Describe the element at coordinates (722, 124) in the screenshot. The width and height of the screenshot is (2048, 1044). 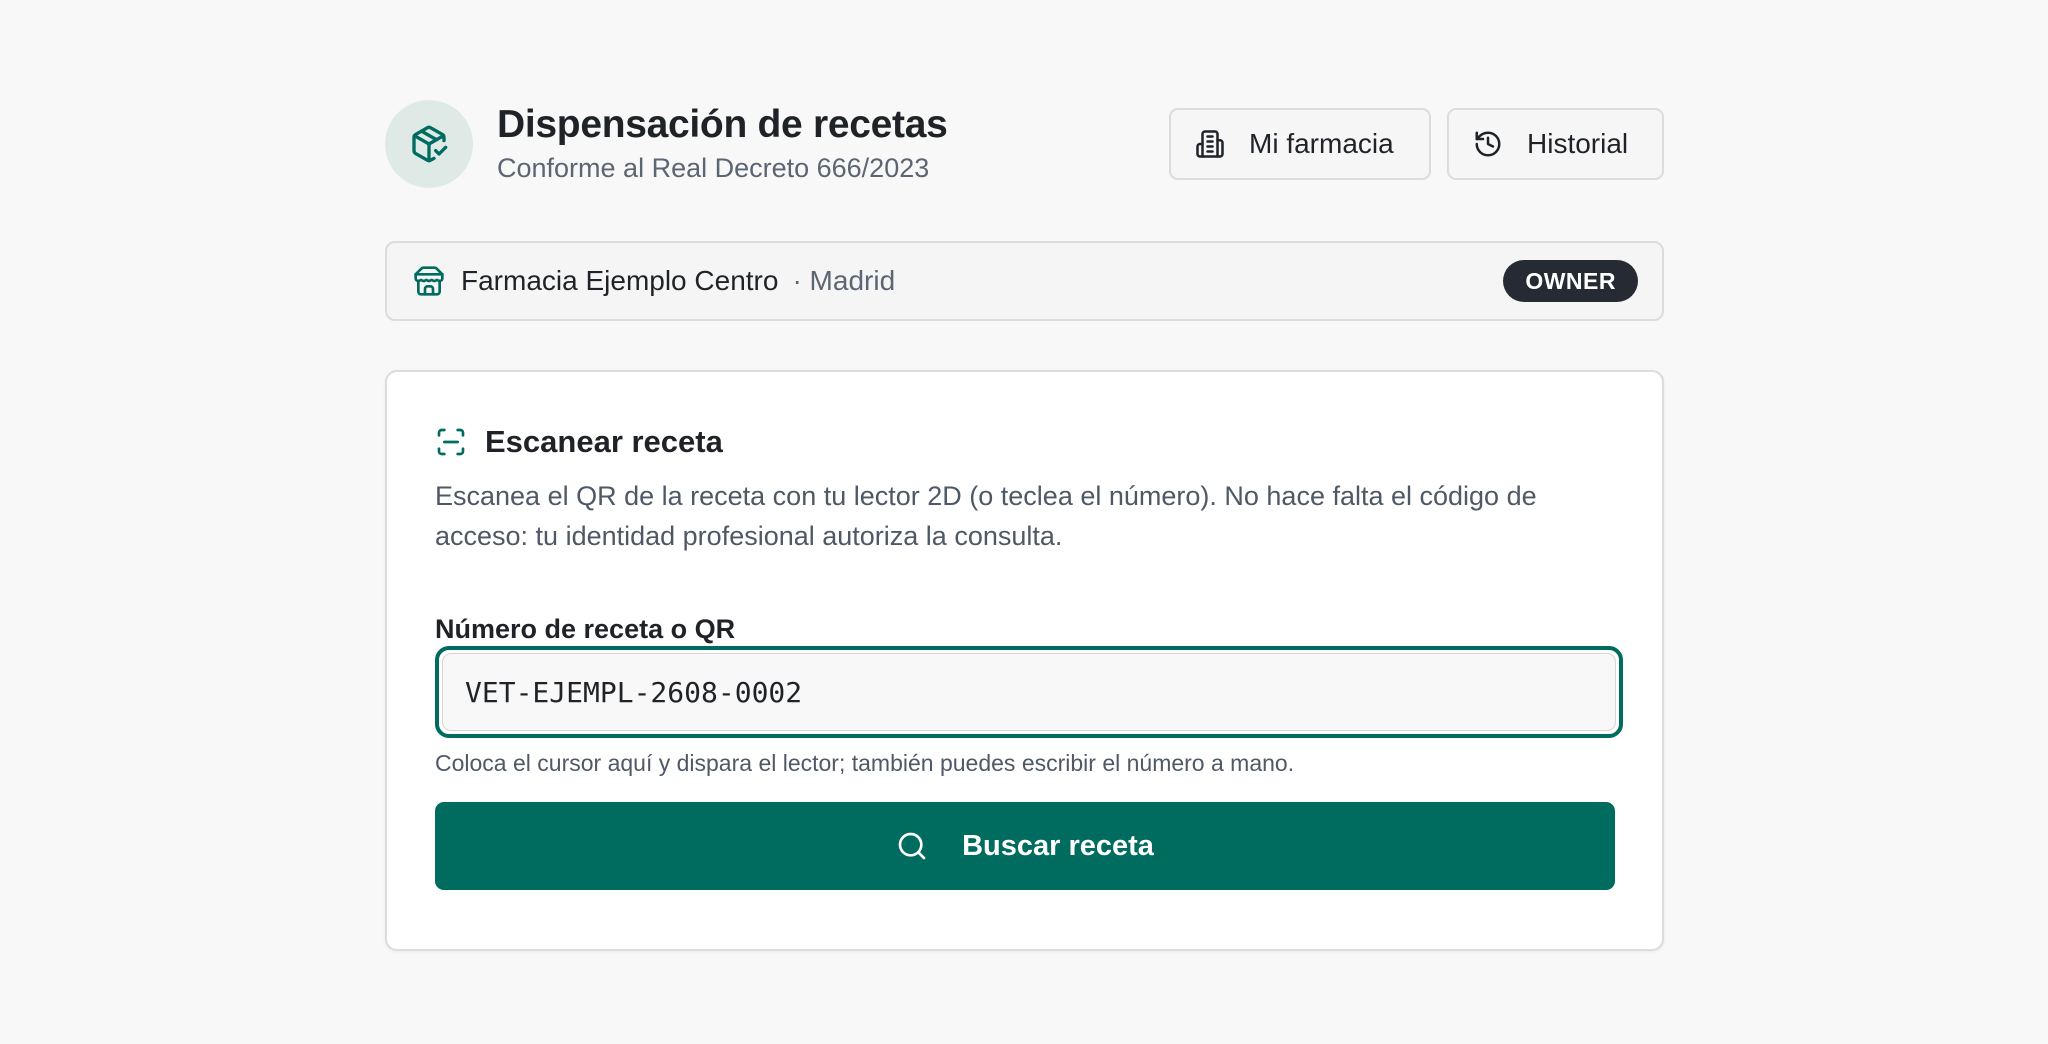
I see `page-title: Dispensación de recetas` at that location.